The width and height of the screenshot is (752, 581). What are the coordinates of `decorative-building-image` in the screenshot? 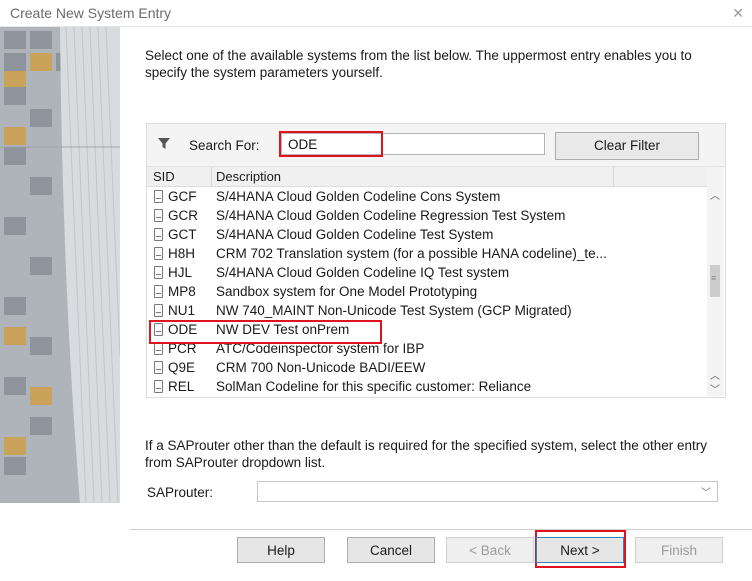 It's located at (60, 265).